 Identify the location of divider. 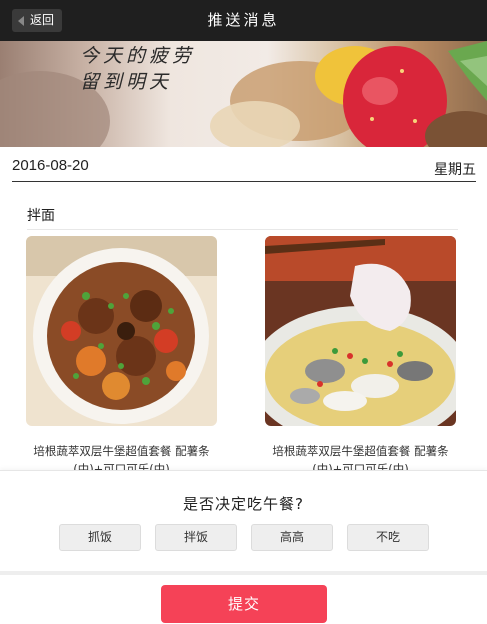
(243, 573).